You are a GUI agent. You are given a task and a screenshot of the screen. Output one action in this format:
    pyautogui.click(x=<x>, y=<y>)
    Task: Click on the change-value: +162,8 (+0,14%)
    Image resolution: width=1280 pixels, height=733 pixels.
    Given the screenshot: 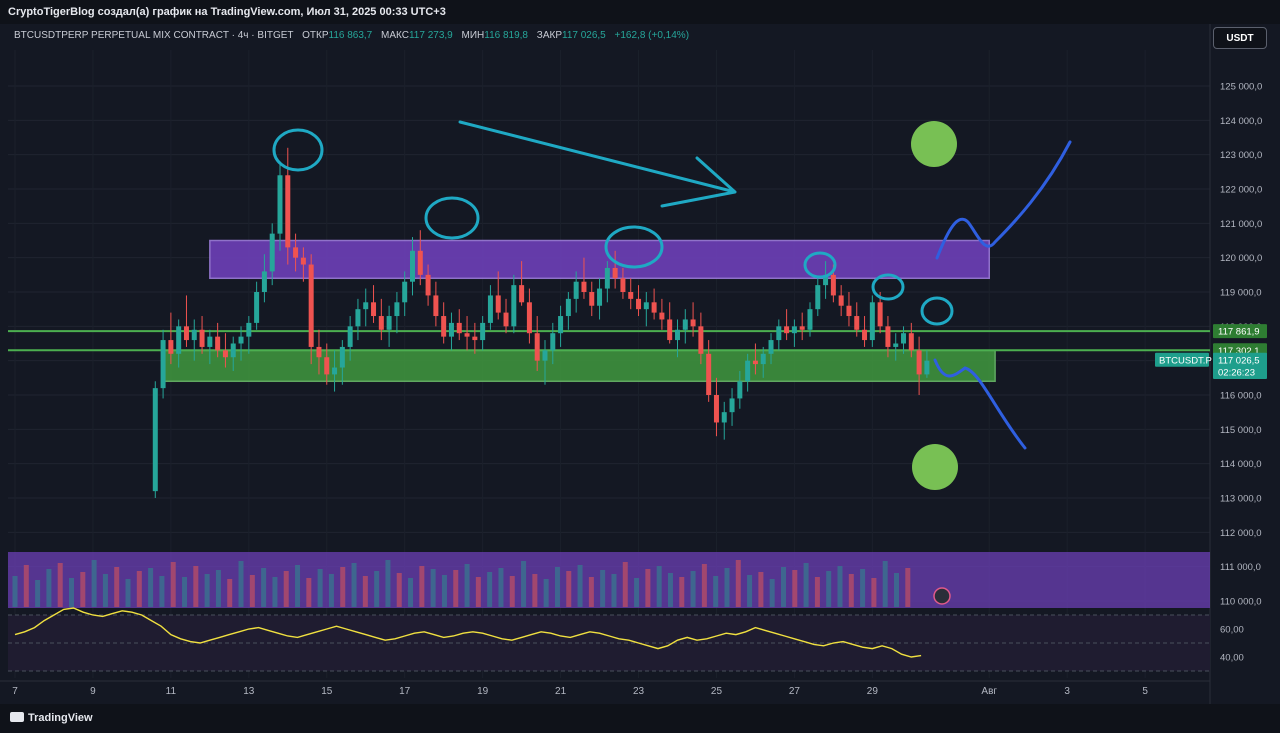 What is the action you would take?
    pyautogui.click(x=652, y=35)
    